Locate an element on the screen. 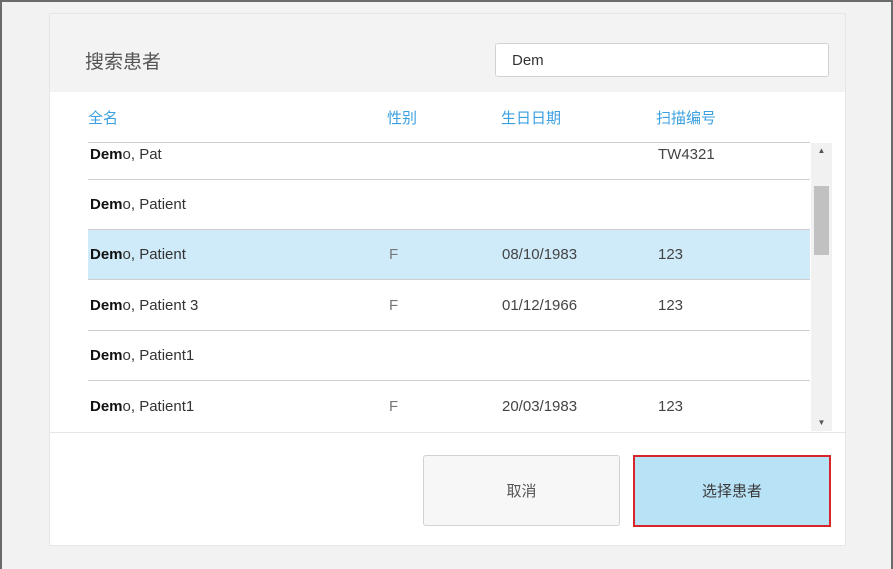 The width and height of the screenshot is (893, 569). column-header-name: 全名 is located at coordinates (103, 117).